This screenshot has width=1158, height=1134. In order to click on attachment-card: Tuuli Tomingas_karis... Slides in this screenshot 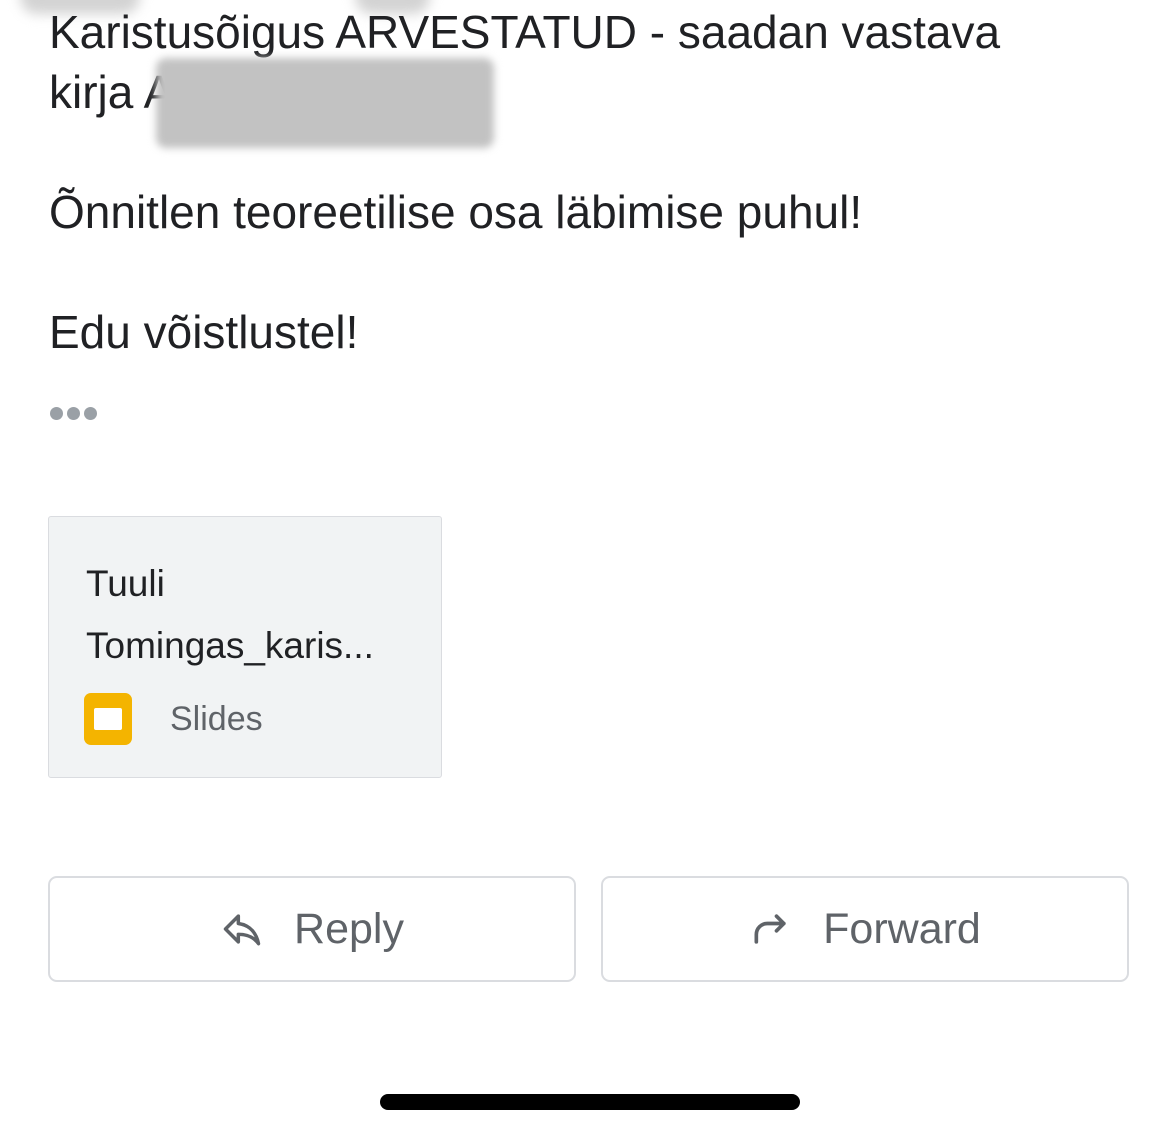, I will do `click(245, 647)`.